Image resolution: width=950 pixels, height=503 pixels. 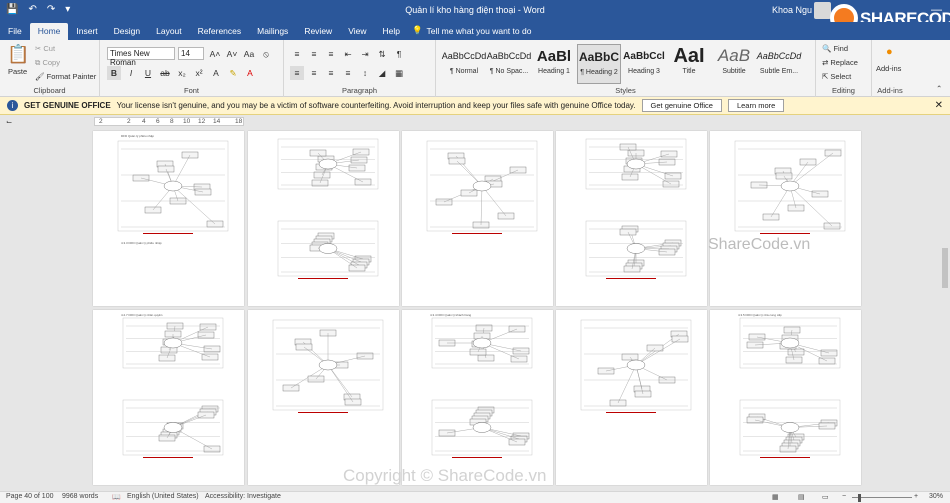 What do you see at coordinates (382, 54) in the screenshot?
I see `sort-icon: ⇅` at bounding box center [382, 54].